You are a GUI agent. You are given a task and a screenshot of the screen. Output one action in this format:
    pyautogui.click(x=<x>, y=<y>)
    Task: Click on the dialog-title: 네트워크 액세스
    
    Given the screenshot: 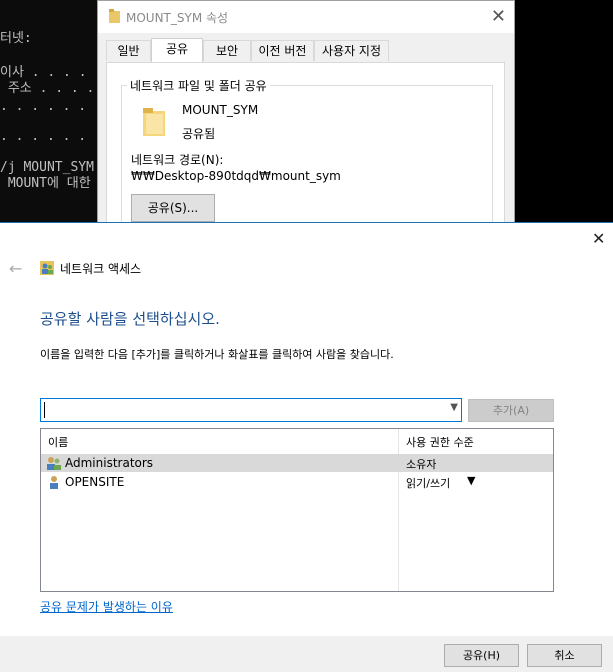 What is the action you would take?
    pyautogui.click(x=101, y=269)
    